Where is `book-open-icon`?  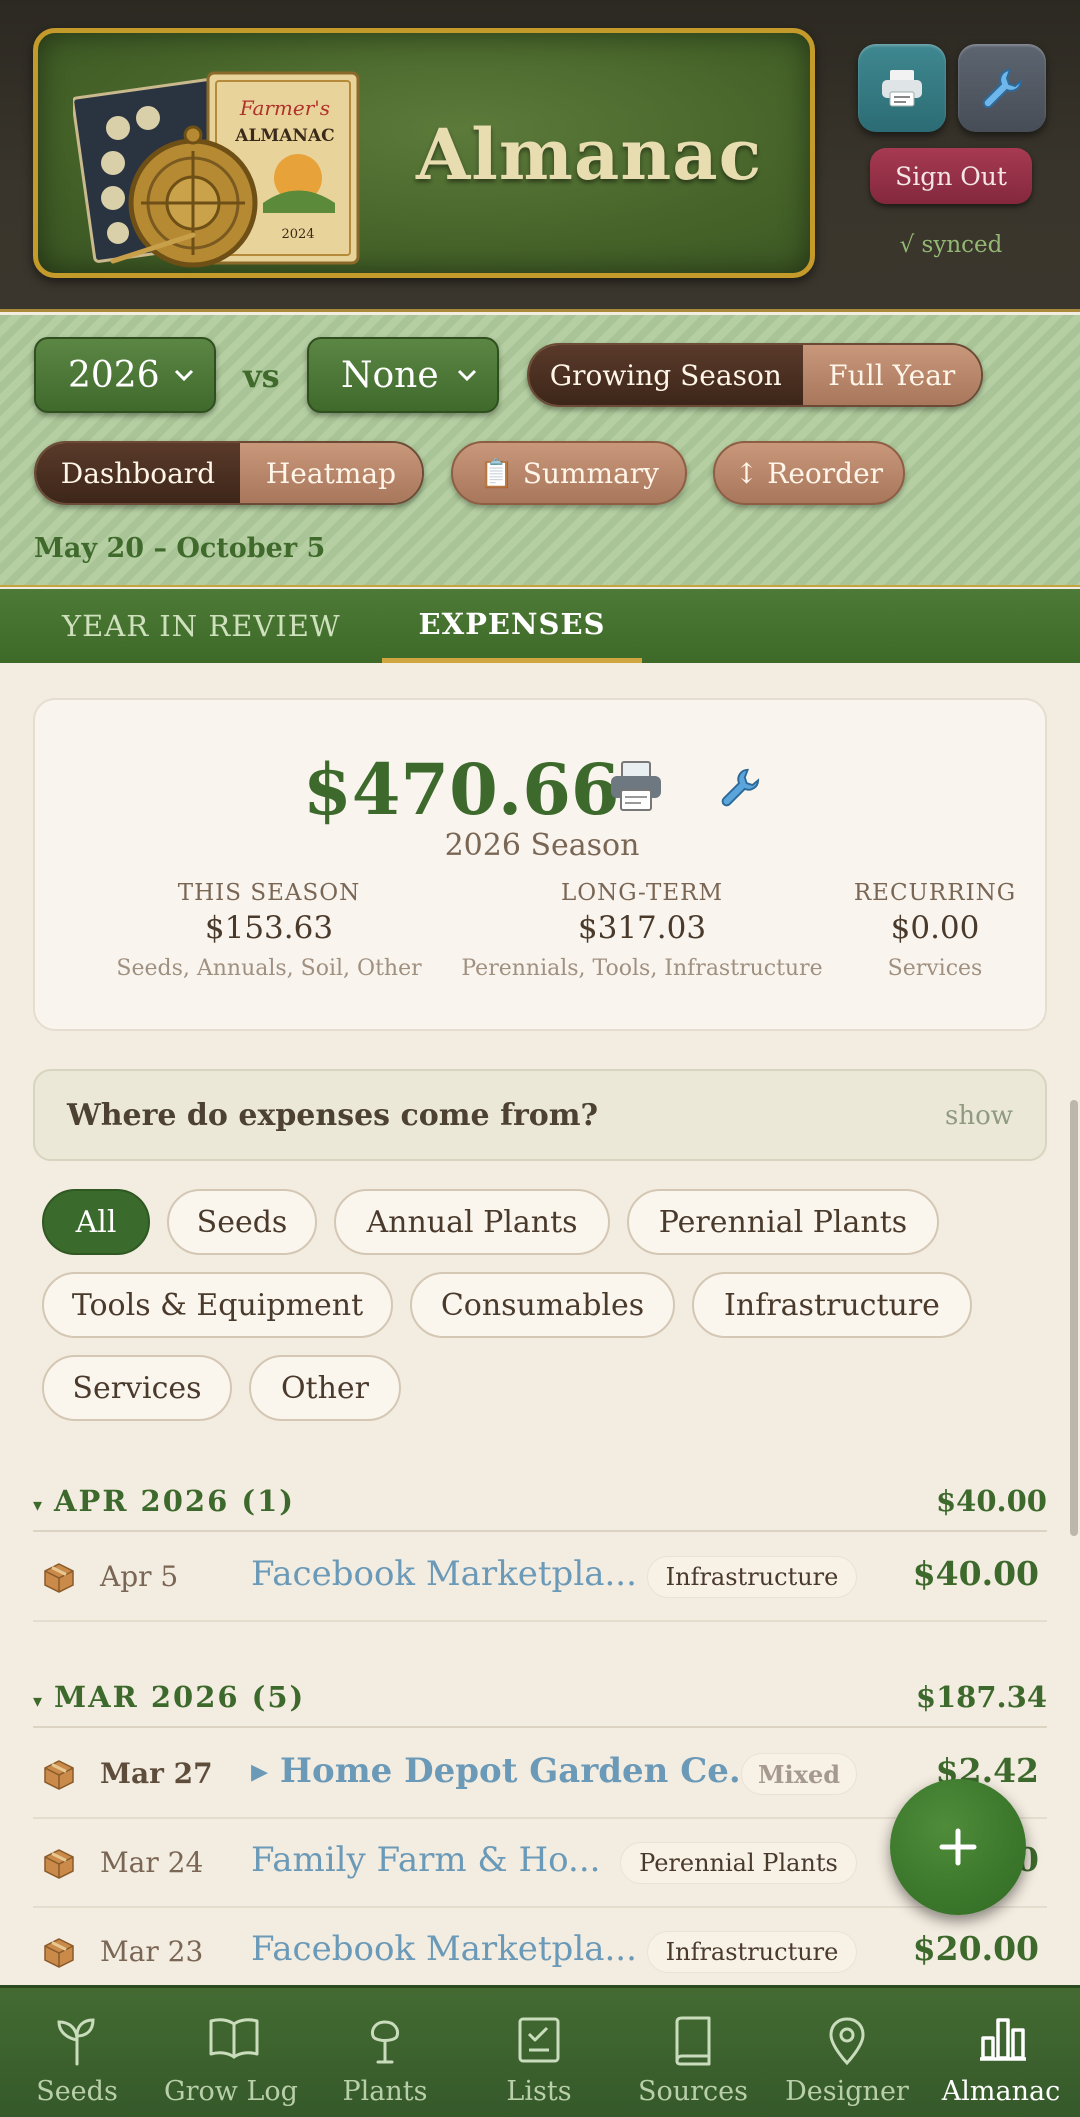
book-open-icon is located at coordinates (234, 2038).